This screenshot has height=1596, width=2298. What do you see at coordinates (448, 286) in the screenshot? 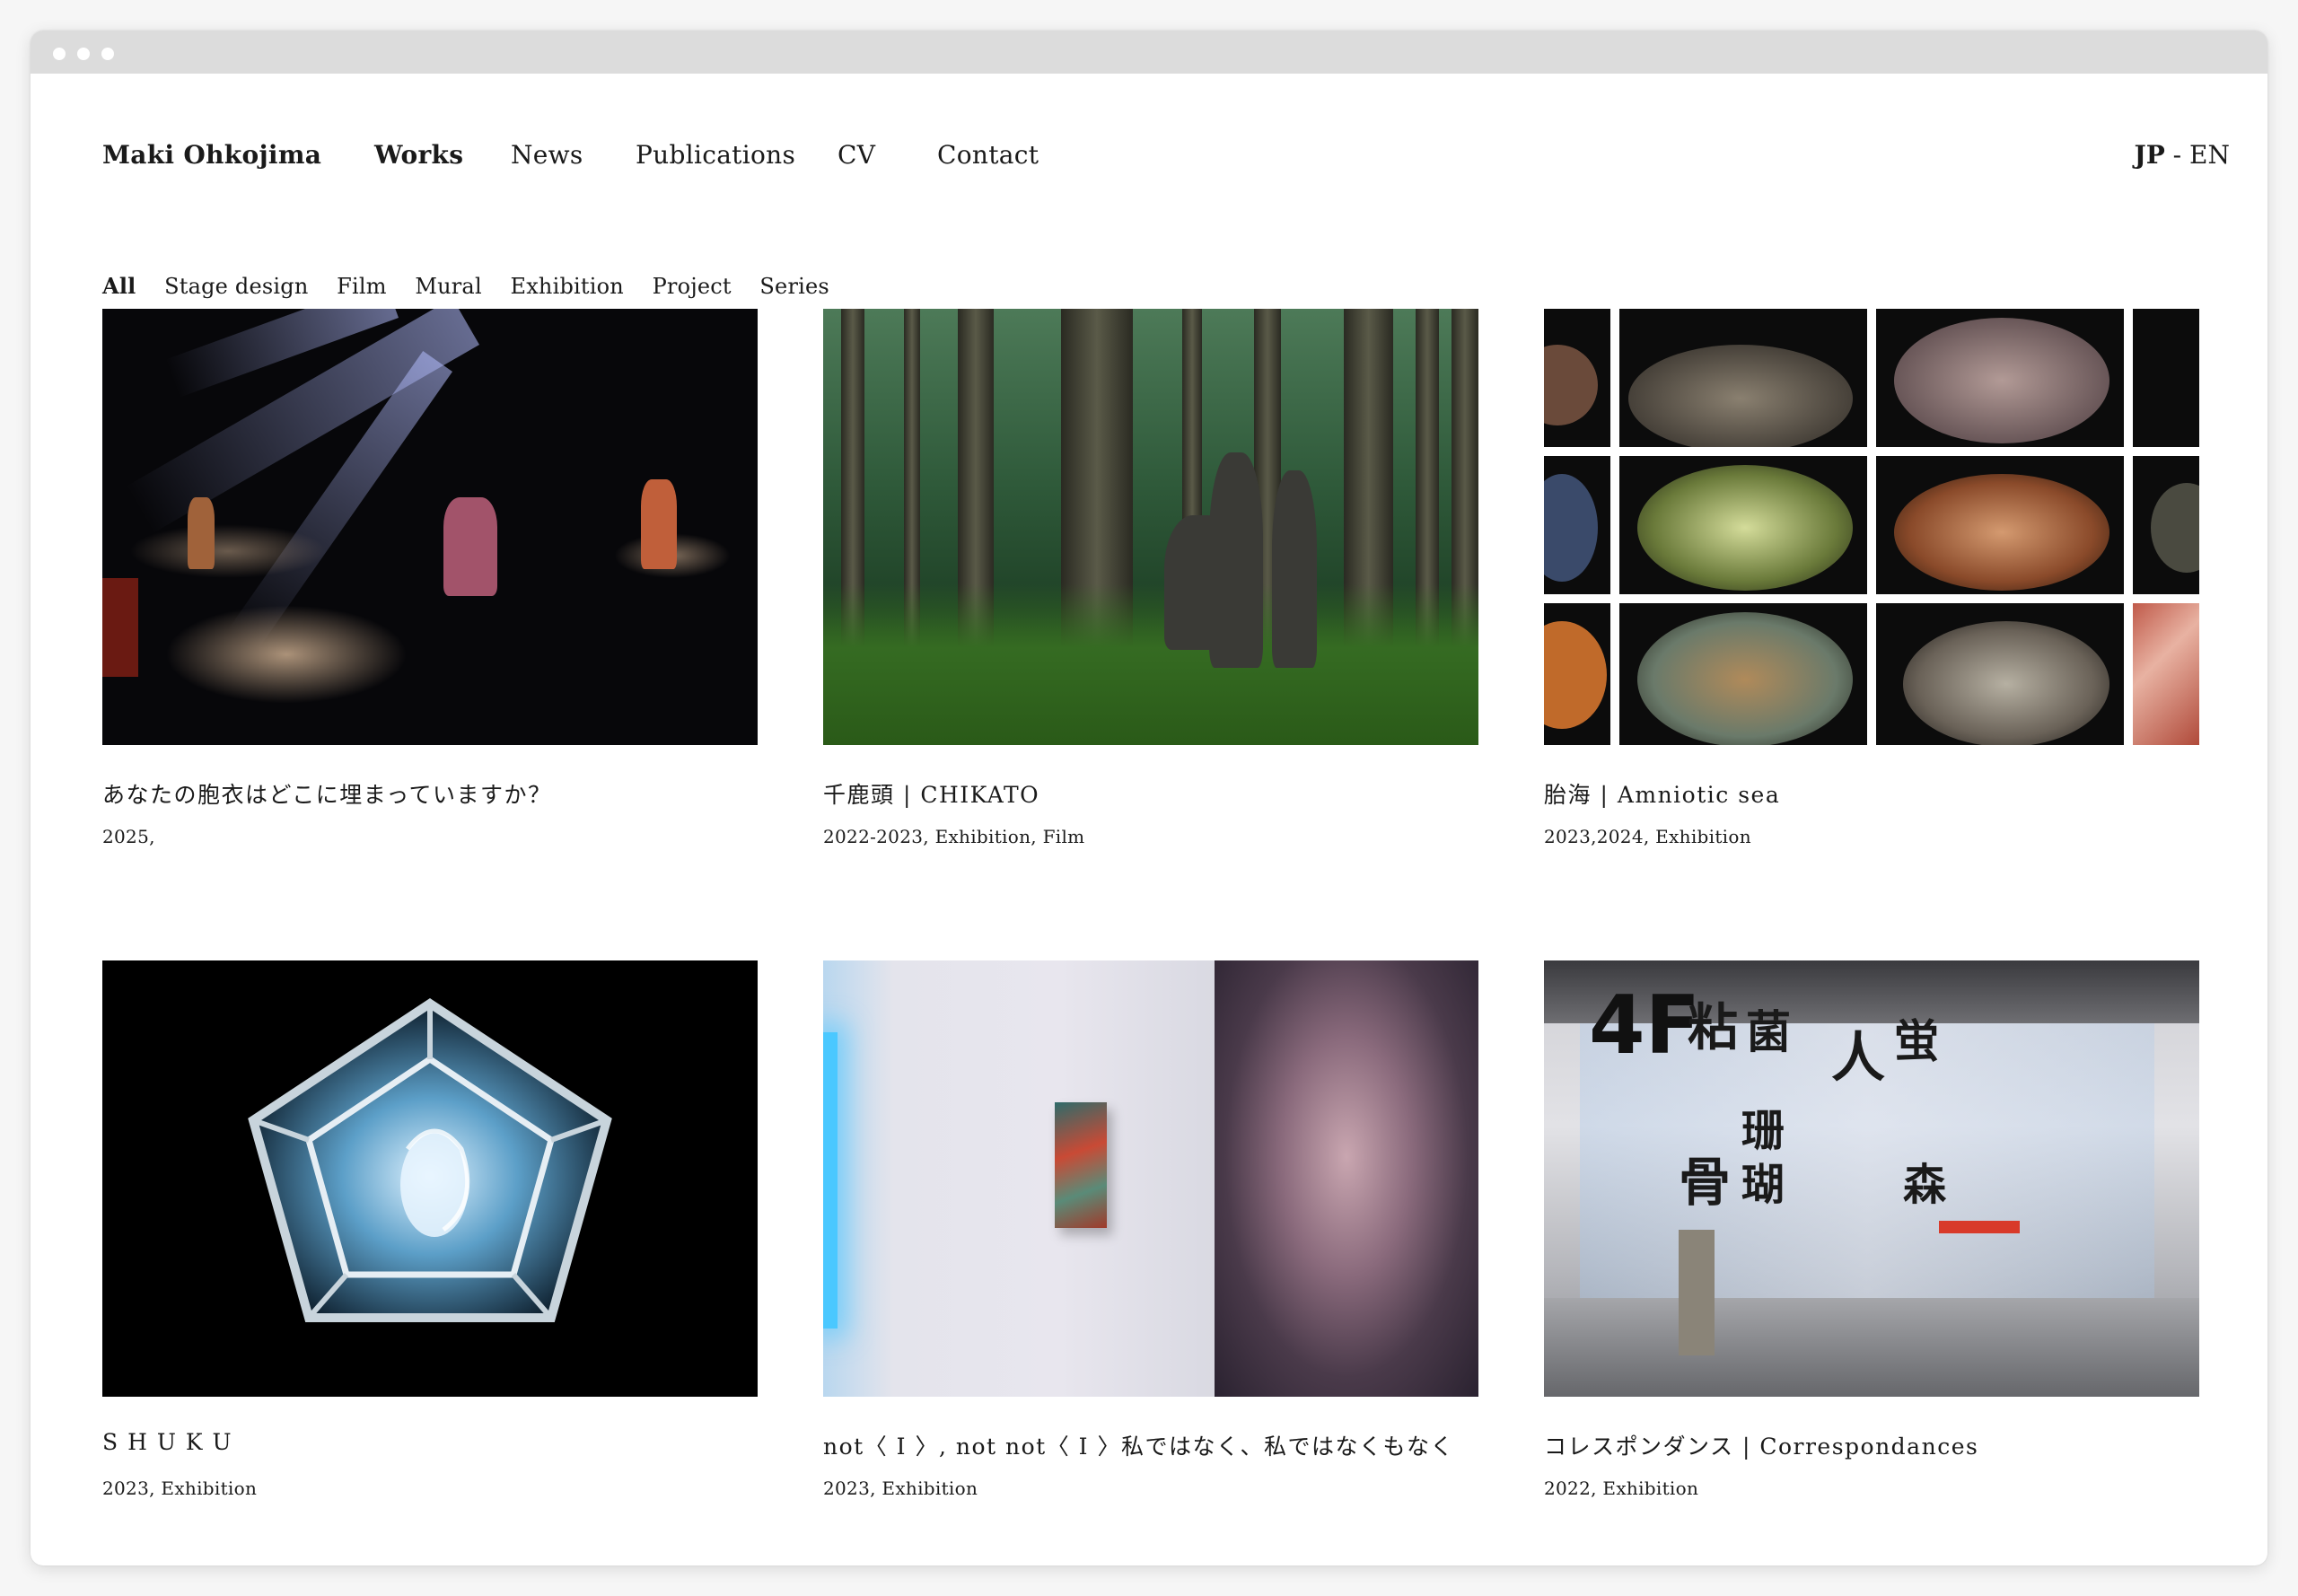
I see `filter-mural: Mural` at bounding box center [448, 286].